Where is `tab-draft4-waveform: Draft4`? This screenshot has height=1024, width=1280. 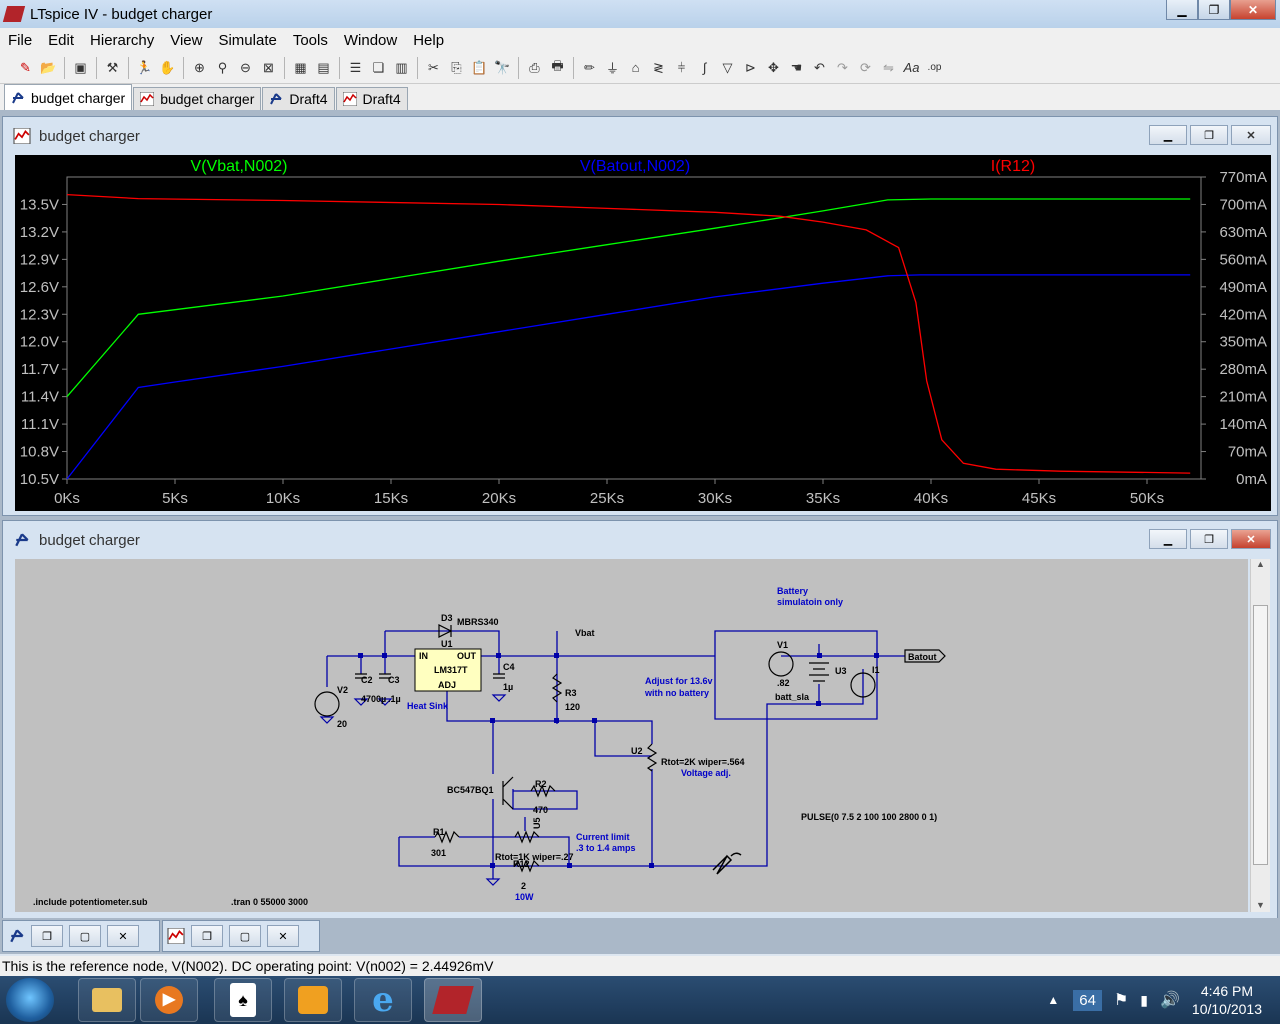 tab-draft4-waveform: Draft4 is located at coordinates (371, 98).